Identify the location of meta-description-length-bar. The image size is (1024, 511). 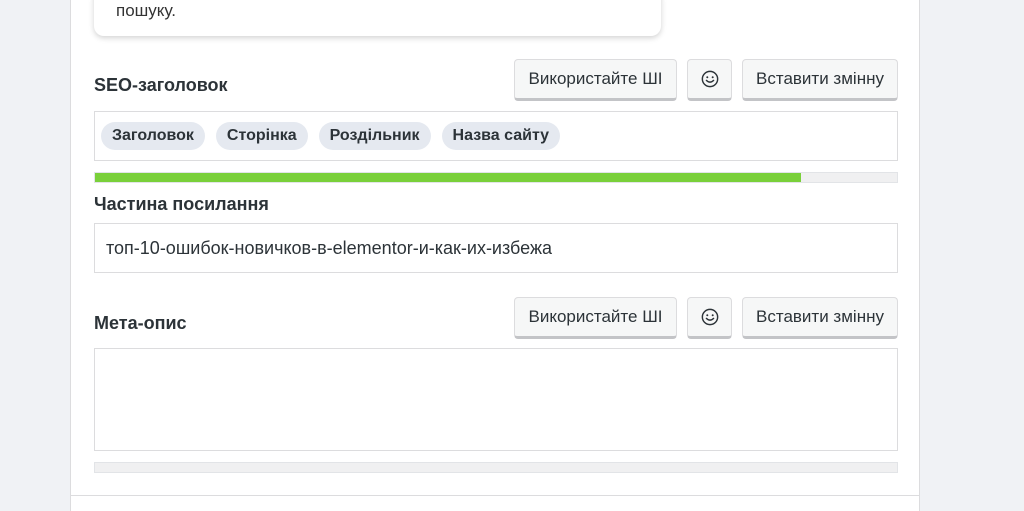
(496, 467).